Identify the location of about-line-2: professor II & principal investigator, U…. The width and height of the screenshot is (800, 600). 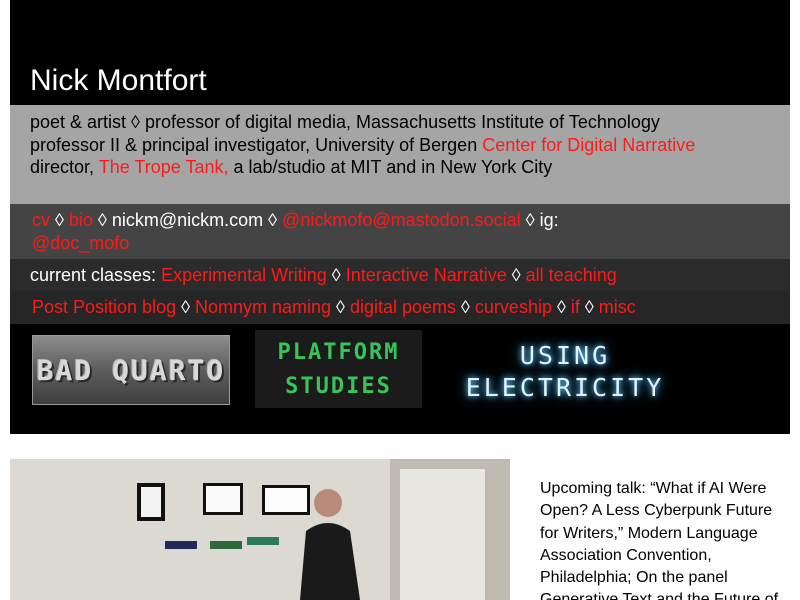
(400, 145).